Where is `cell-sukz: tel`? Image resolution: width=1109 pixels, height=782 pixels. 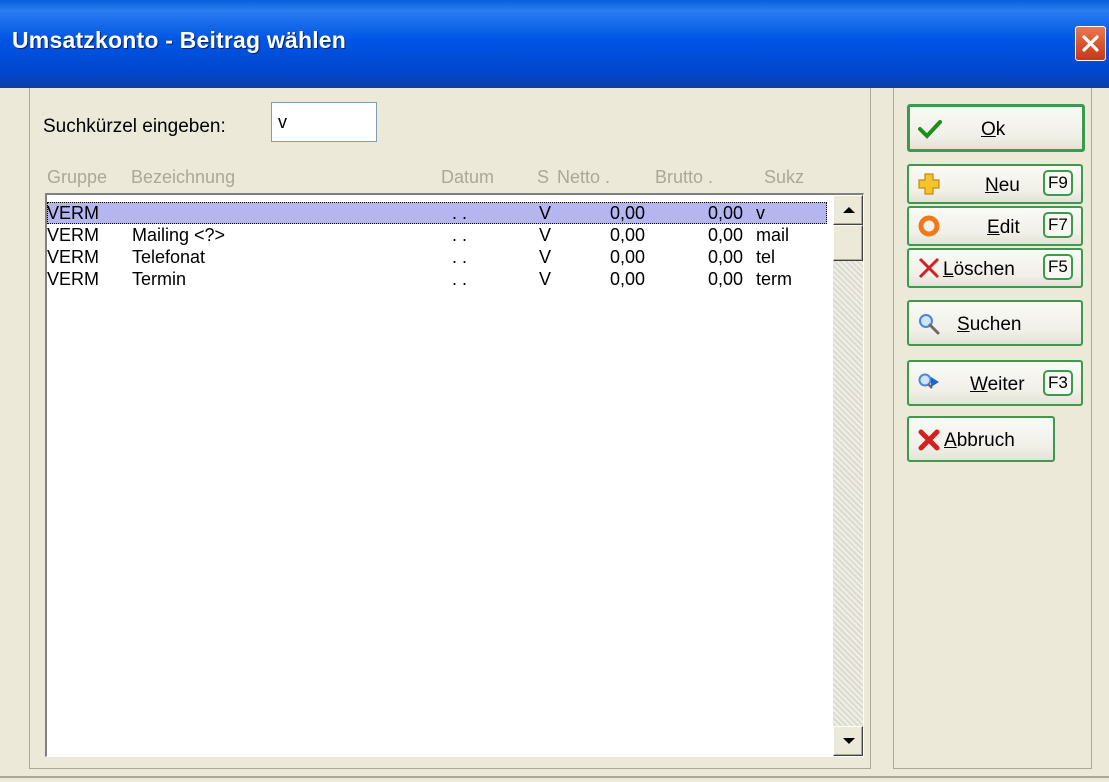
cell-sukz: tel is located at coordinates (766, 257).